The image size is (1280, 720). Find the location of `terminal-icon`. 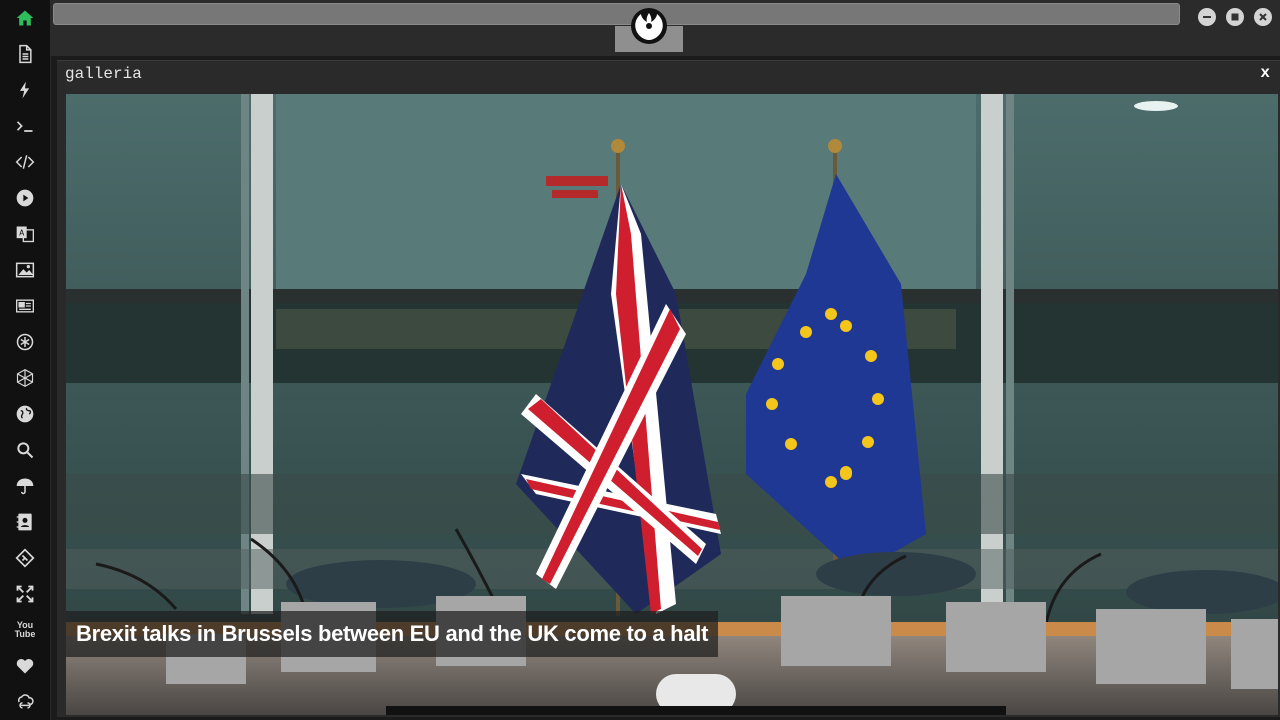

terminal-icon is located at coordinates (25, 126).